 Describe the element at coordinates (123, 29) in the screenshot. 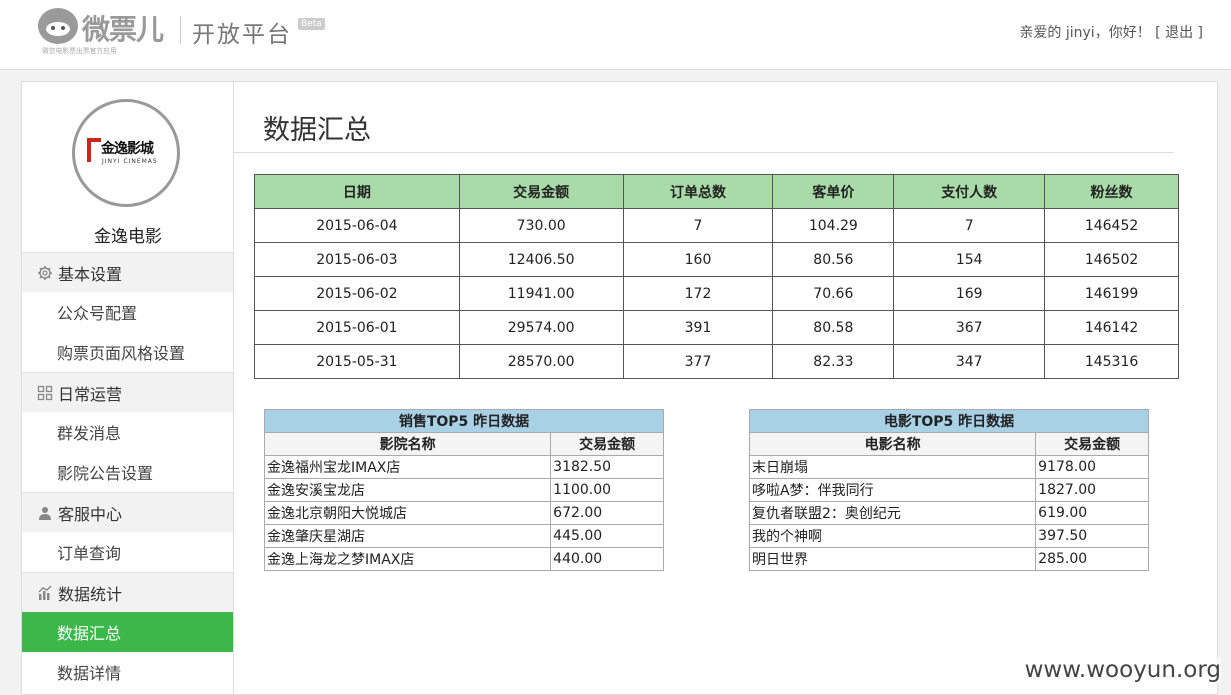

I see `logo-text: 微票儿` at that location.